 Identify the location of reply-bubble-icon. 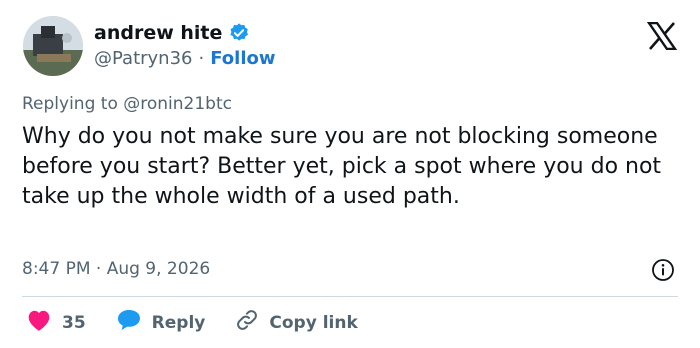
(129, 322).